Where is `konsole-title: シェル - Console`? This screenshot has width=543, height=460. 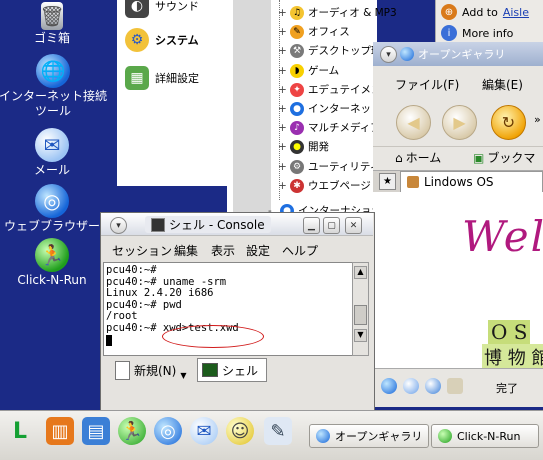
konsole-title: シェル - Console is located at coordinates (208, 224).